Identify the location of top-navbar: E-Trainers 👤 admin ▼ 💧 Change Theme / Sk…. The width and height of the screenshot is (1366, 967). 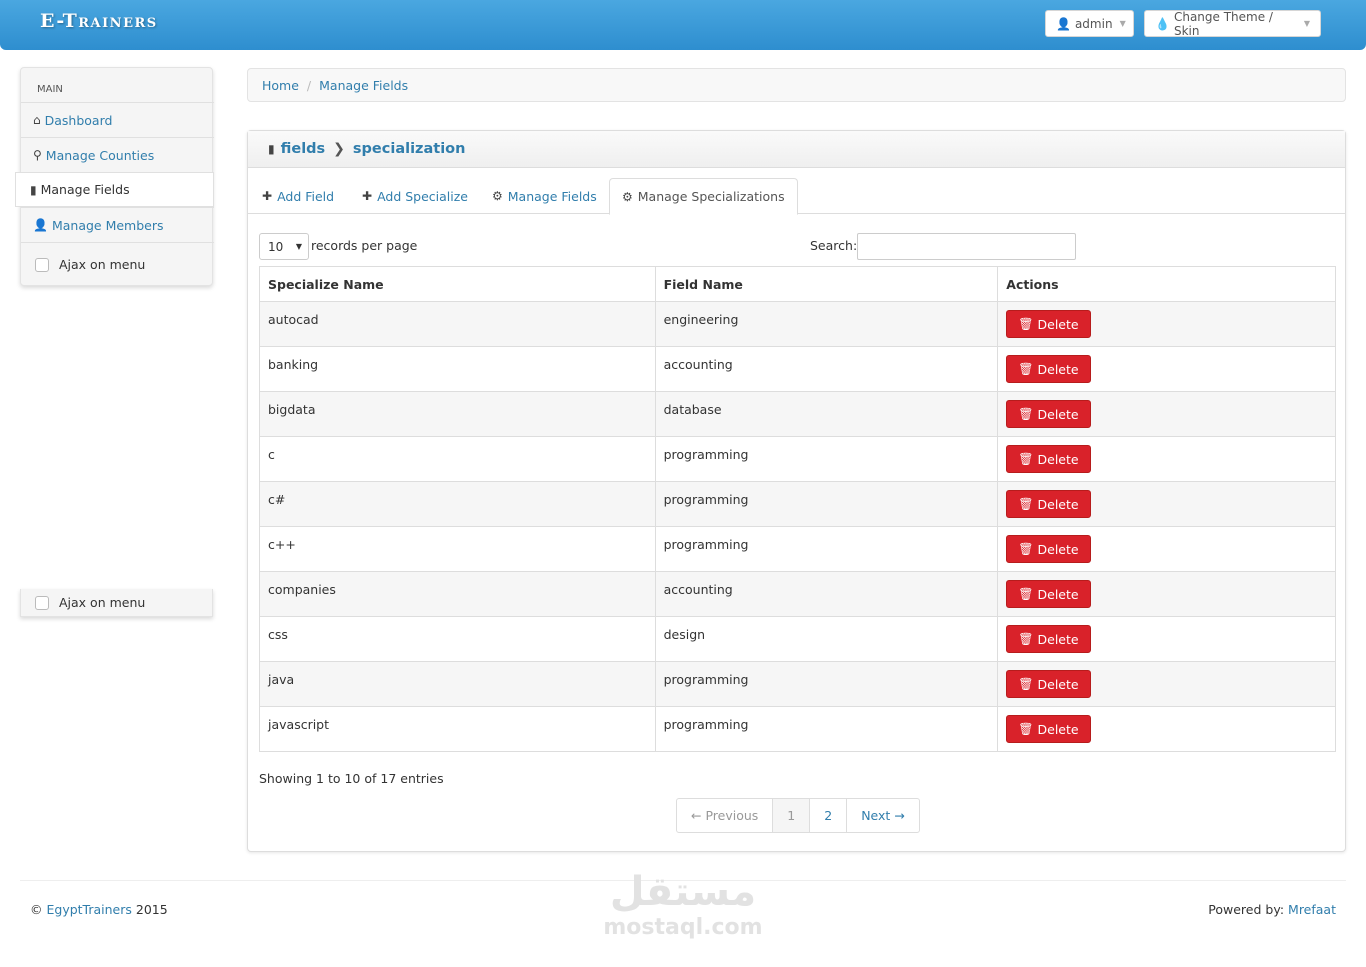
(683, 25).